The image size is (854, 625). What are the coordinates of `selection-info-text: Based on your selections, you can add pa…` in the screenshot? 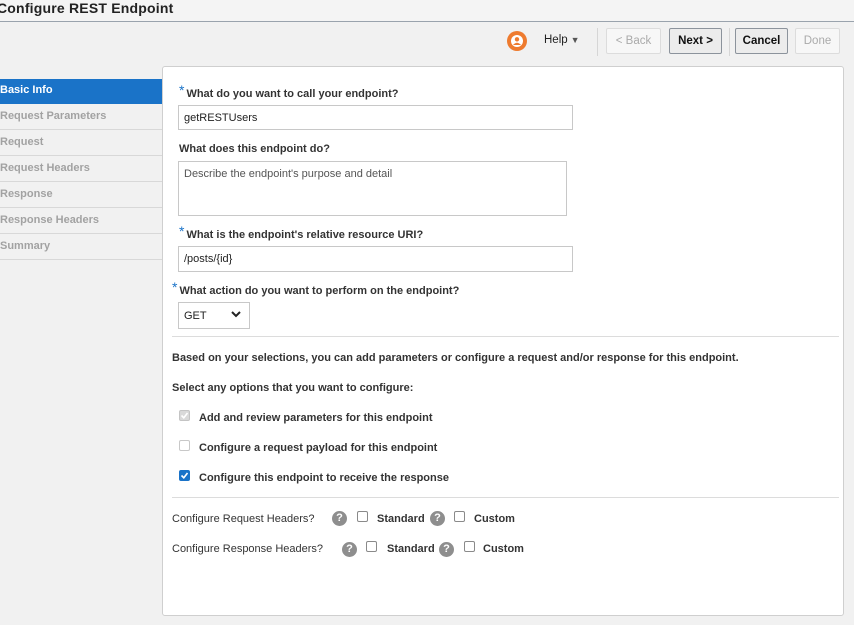 It's located at (455, 358).